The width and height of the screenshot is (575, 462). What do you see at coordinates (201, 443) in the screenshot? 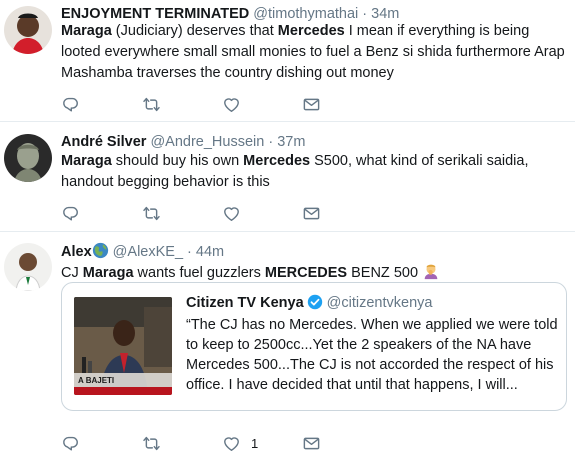
I see `tweet-actions: 1` at bounding box center [201, 443].